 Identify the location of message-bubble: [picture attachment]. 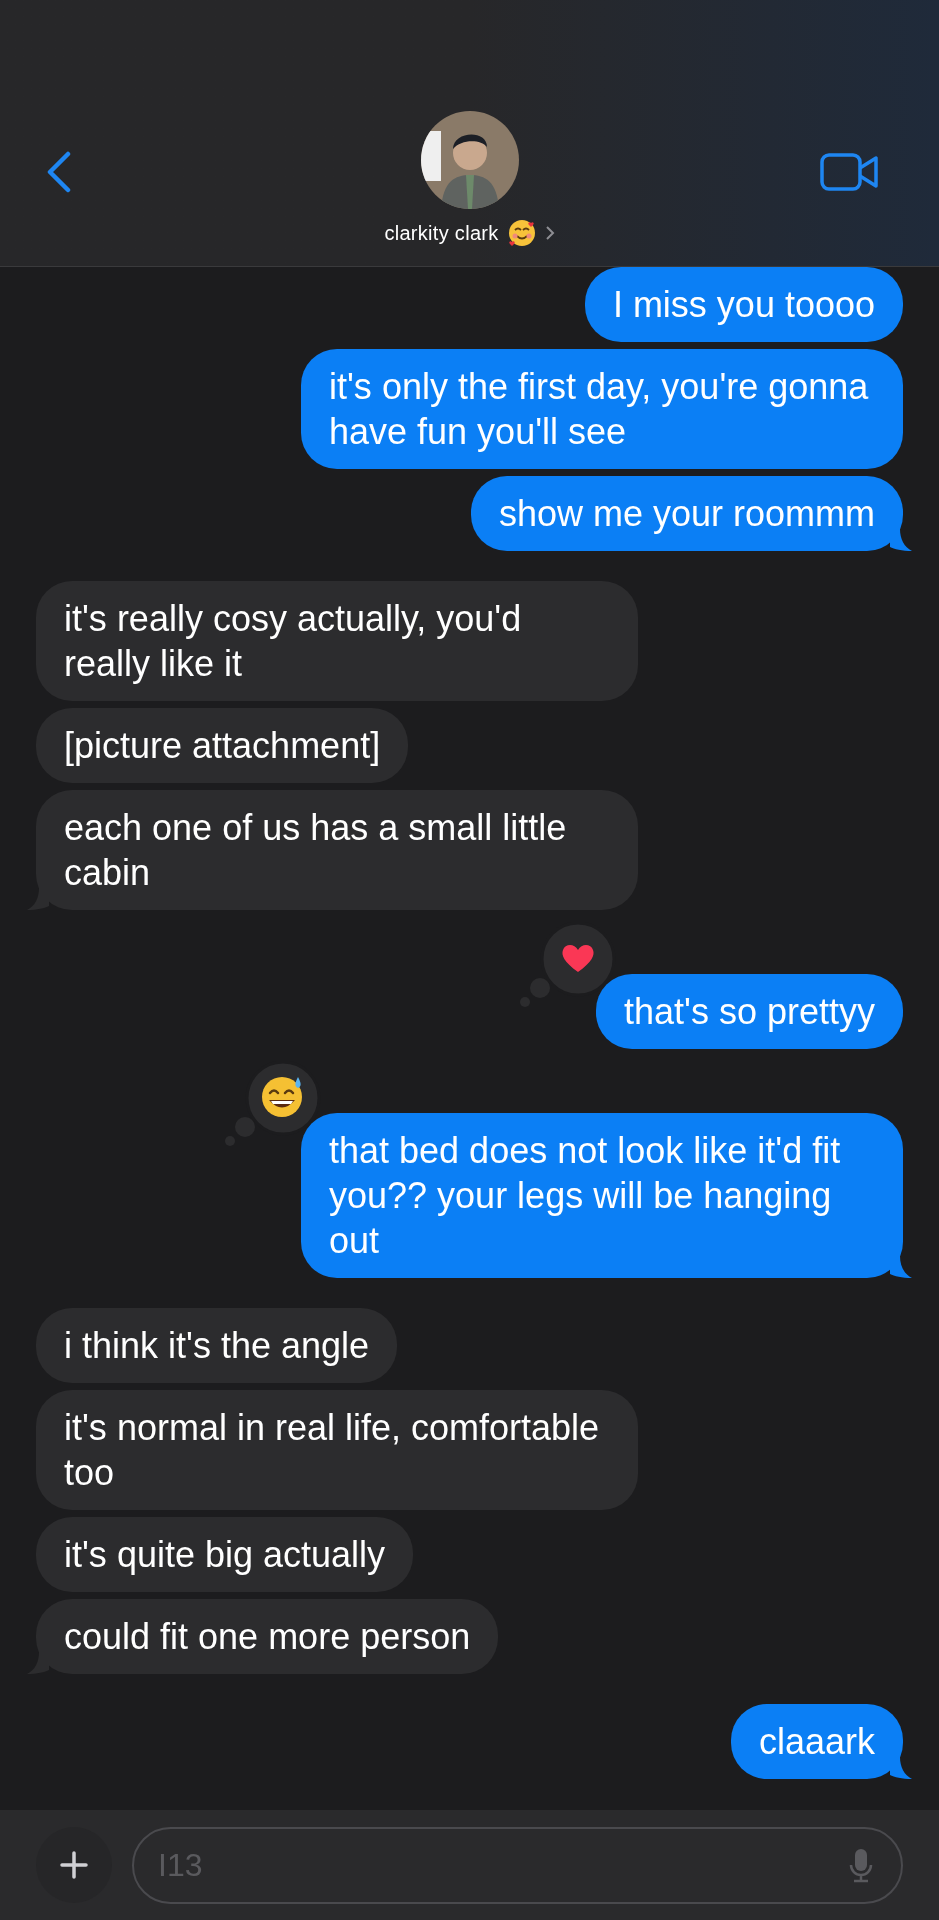
(222, 745).